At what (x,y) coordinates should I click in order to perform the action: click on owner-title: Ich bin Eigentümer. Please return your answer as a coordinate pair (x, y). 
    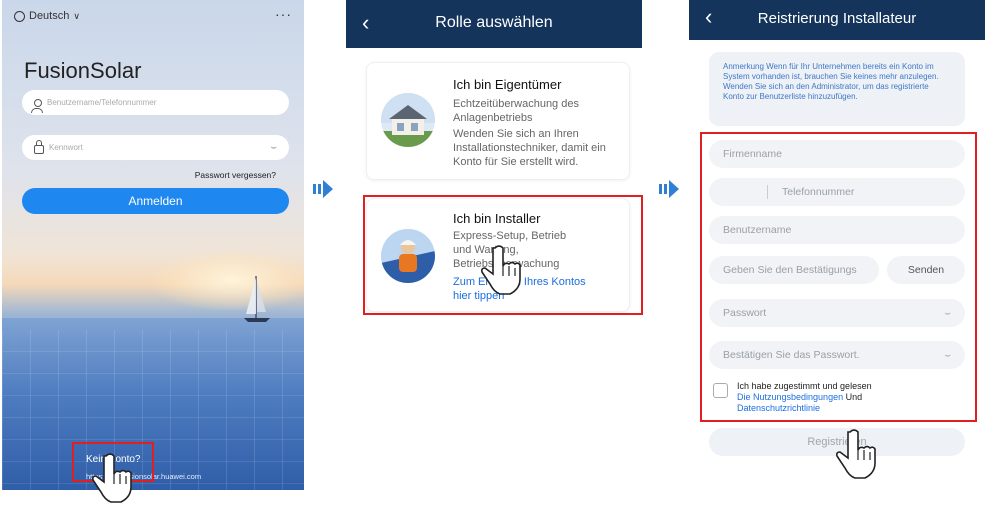
    Looking at the image, I should click on (507, 84).